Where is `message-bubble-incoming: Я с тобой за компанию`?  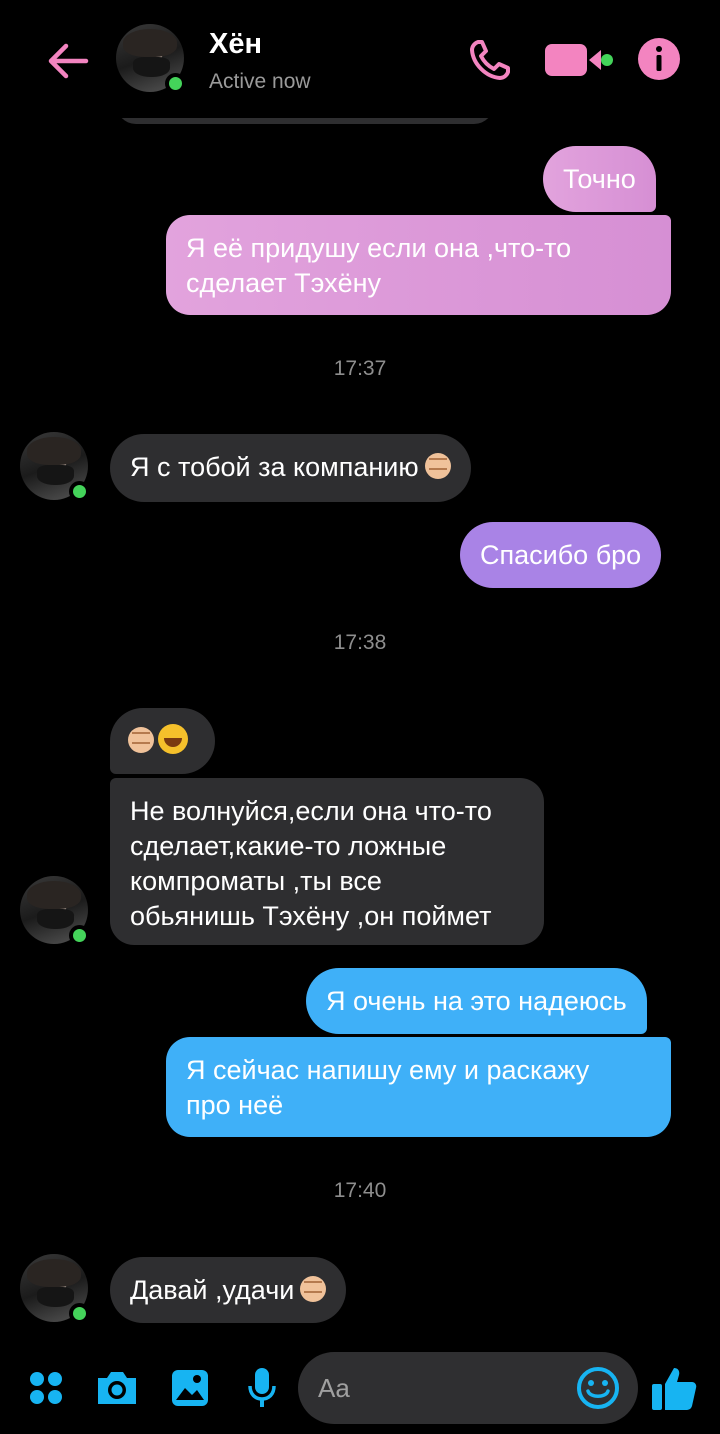
message-bubble-incoming: Я с тобой за компанию is located at coordinates (290, 468).